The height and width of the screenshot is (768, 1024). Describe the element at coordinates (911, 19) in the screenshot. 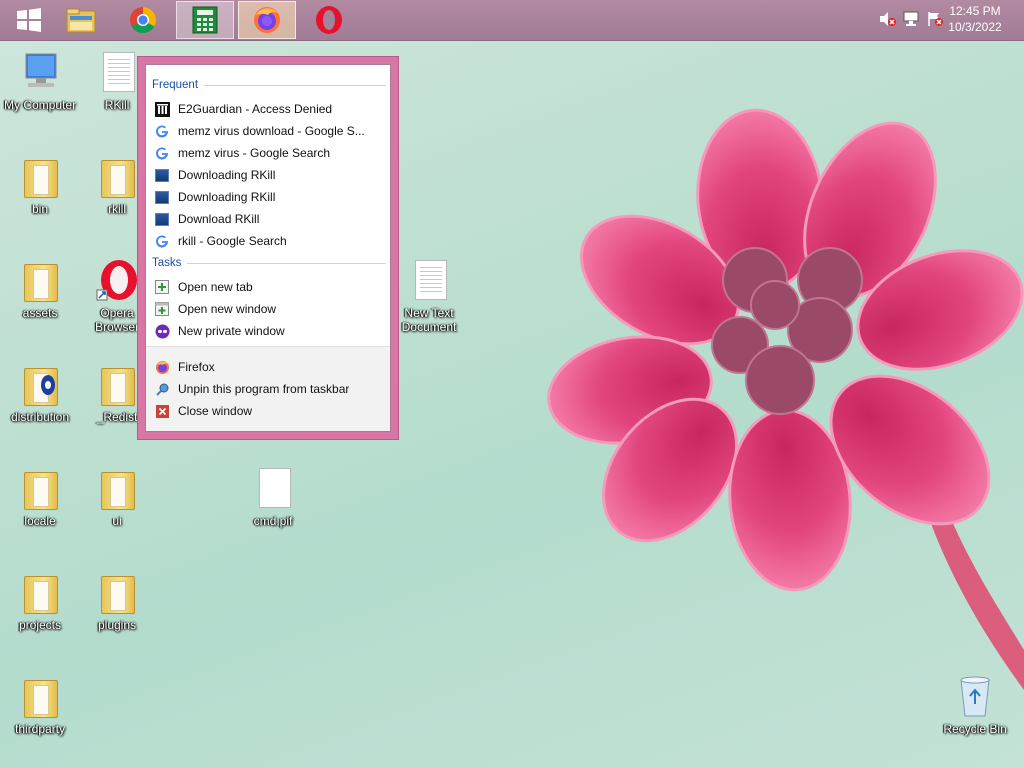

I see `network-icon` at that location.